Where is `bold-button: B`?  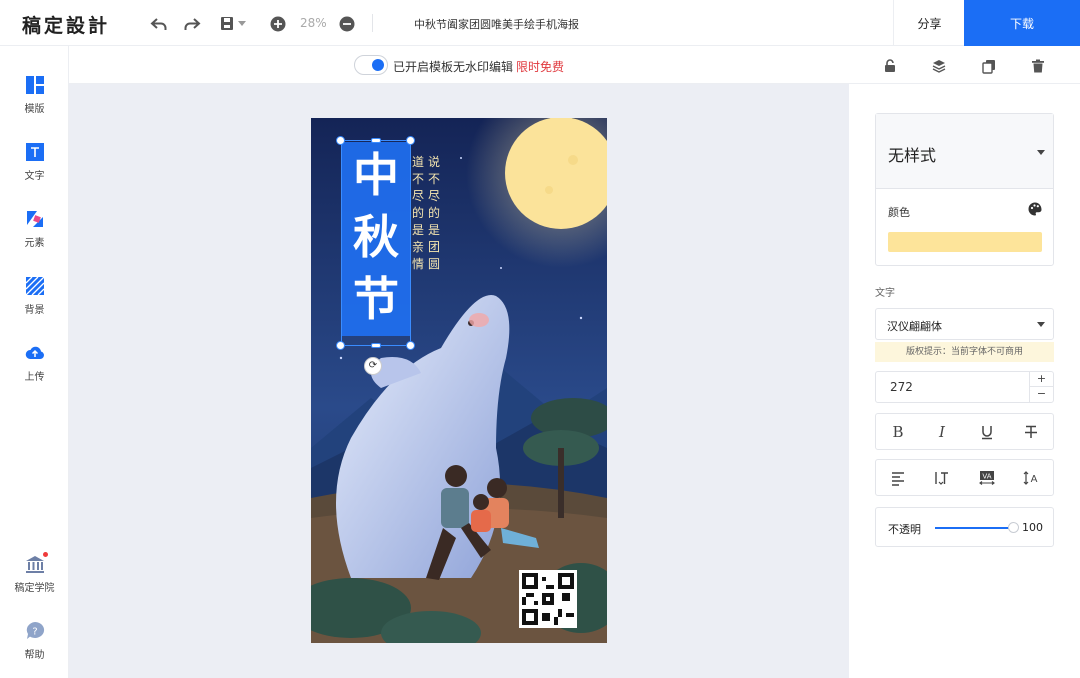
bold-button: B is located at coordinates (898, 431).